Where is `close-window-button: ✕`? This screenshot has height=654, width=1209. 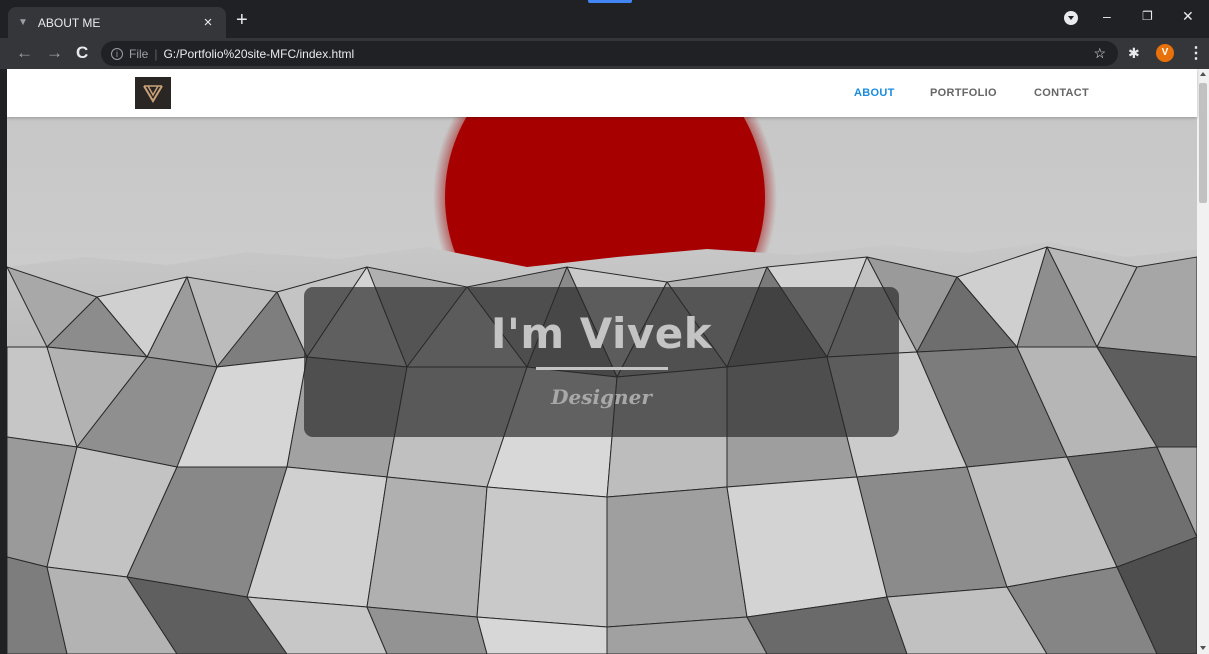 close-window-button: ✕ is located at coordinates (1188, 16).